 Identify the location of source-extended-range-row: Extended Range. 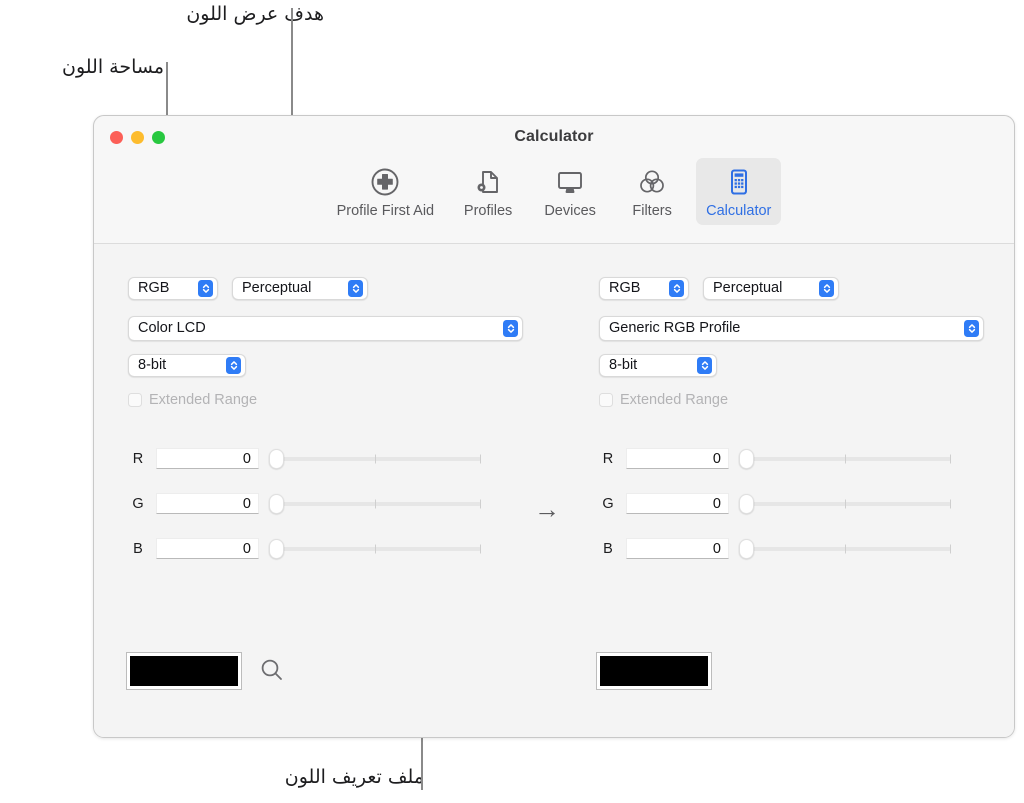
(192, 400).